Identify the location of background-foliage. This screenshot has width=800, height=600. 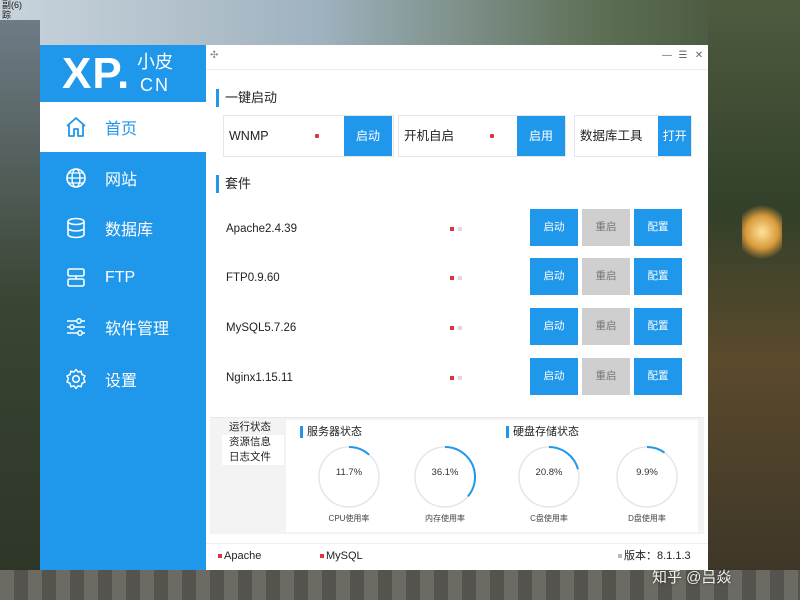
(754, 300).